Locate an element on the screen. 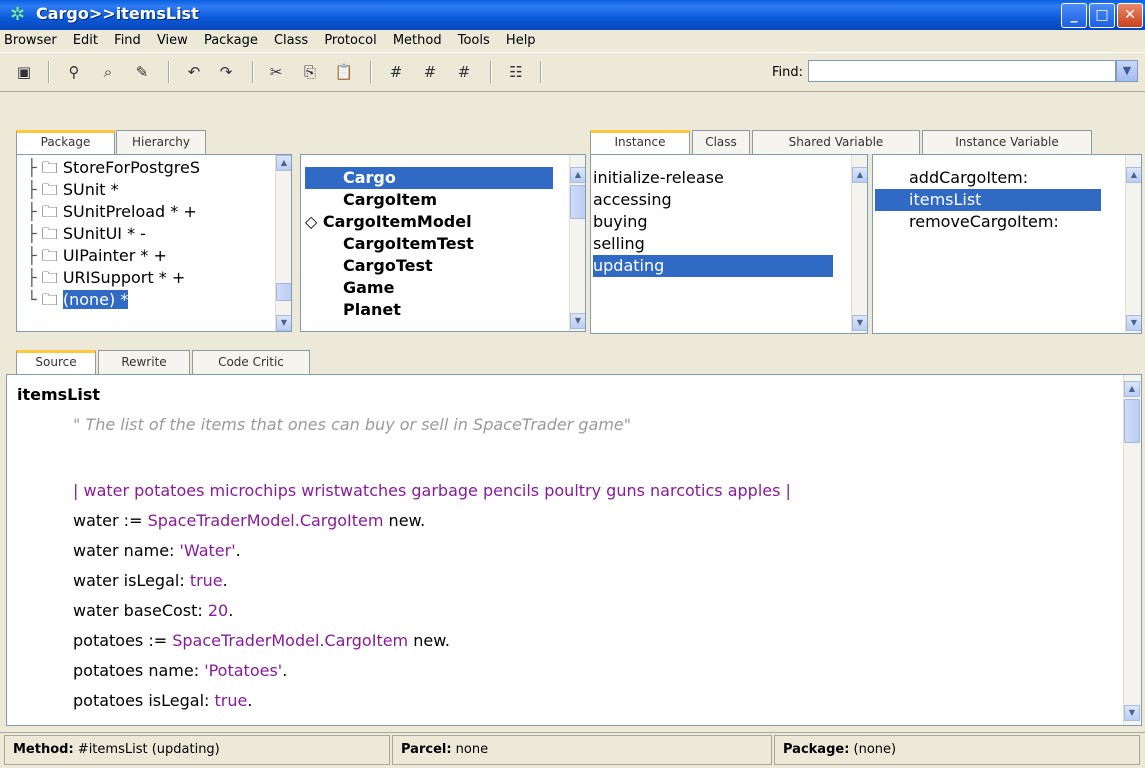 This screenshot has height=768, width=1145. senders-icon: ⌕ is located at coordinates (108, 72).